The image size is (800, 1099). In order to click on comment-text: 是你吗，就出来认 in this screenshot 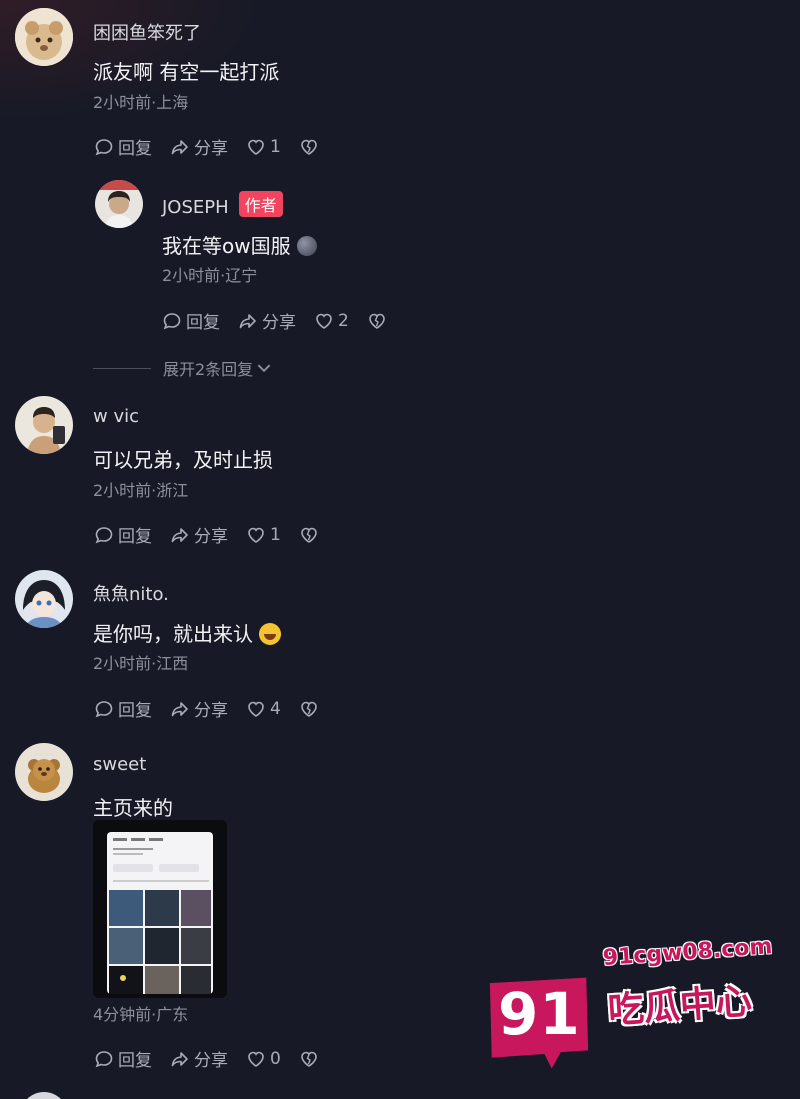, I will do `click(187, 632)`.